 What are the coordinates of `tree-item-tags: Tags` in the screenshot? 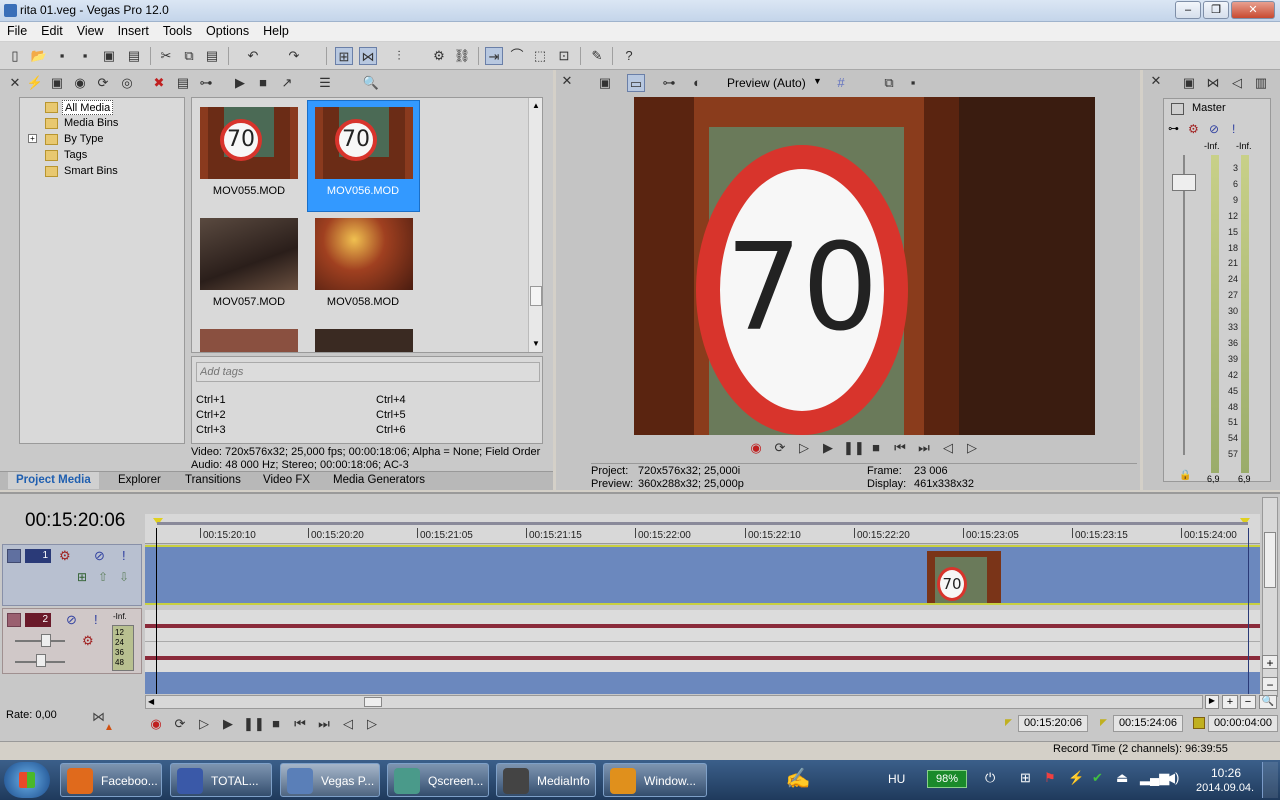 It's located at (75, 155).